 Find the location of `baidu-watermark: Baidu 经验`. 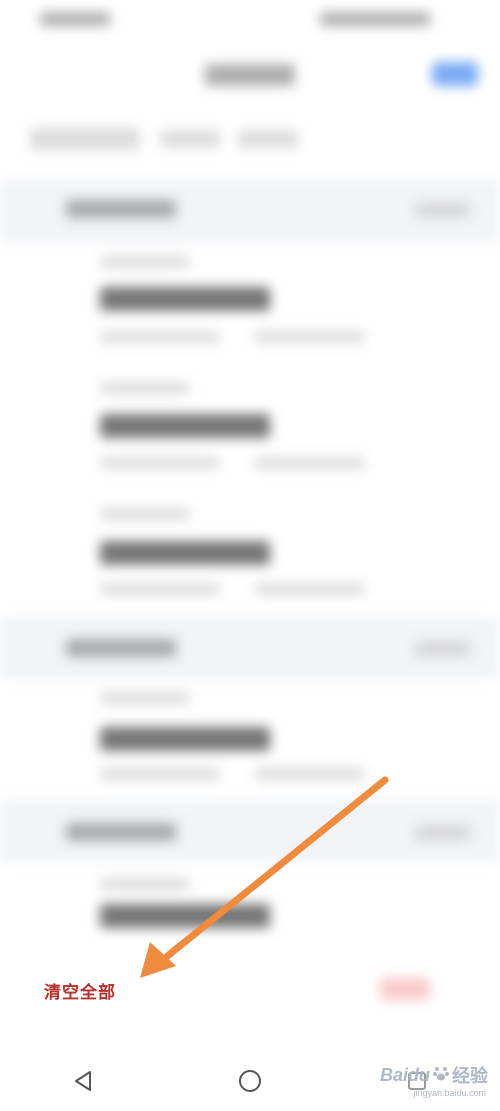

baidu-watermark: Baidu 经验 is located at coordinates (434, 1075).